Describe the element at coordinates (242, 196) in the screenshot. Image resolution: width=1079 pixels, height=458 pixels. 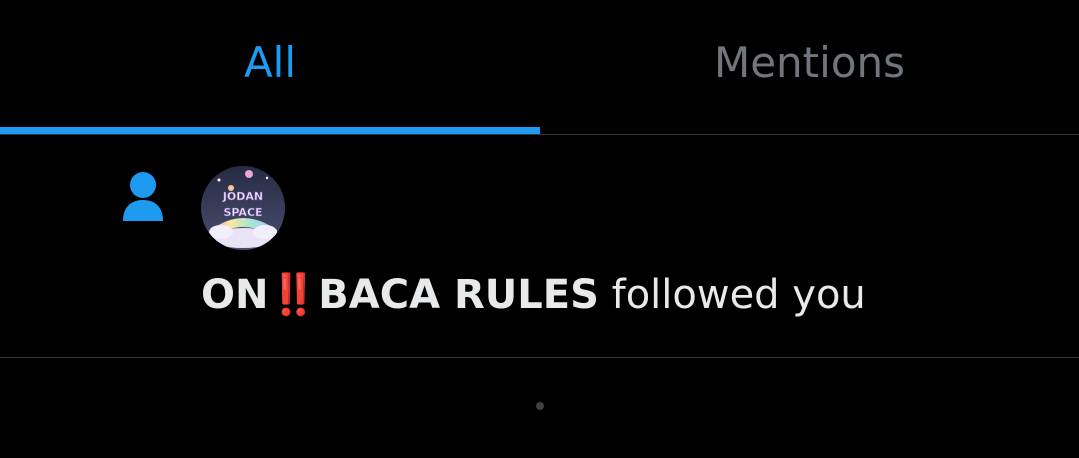
I see `svg-text: JODAN` at that location.